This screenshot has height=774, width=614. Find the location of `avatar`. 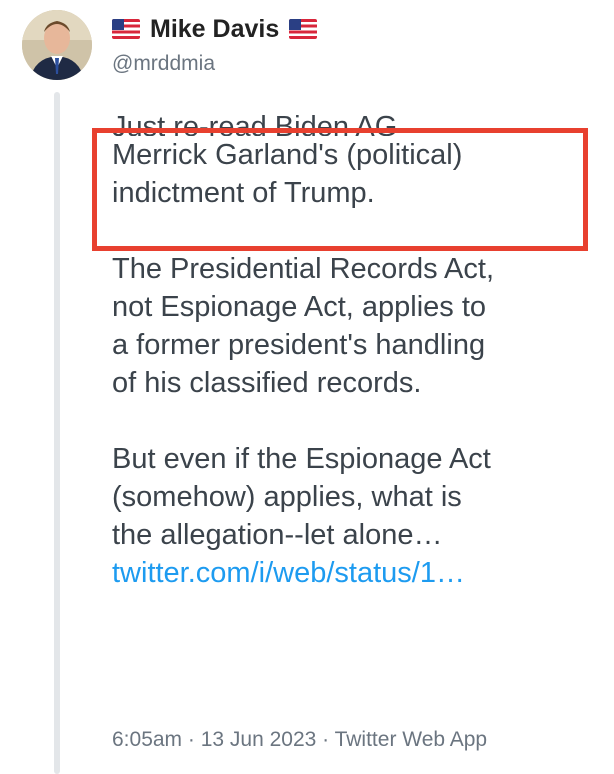

avatar is located at coordinates (57, 45).